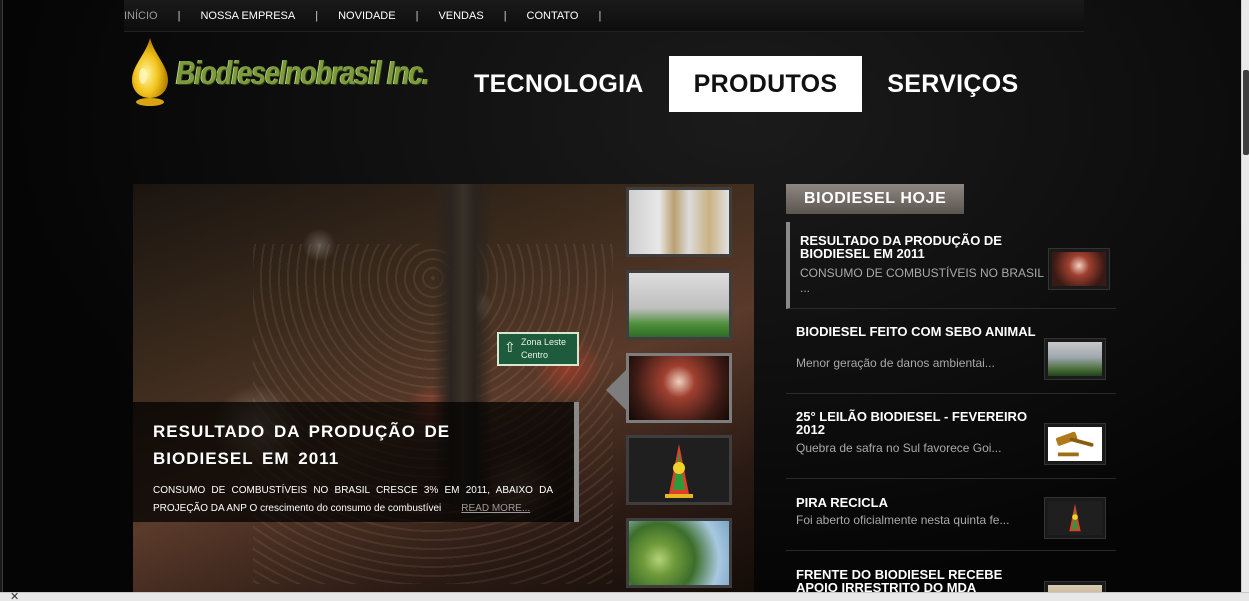  I want to click on slider-thumb-processor, so click(679, 222).